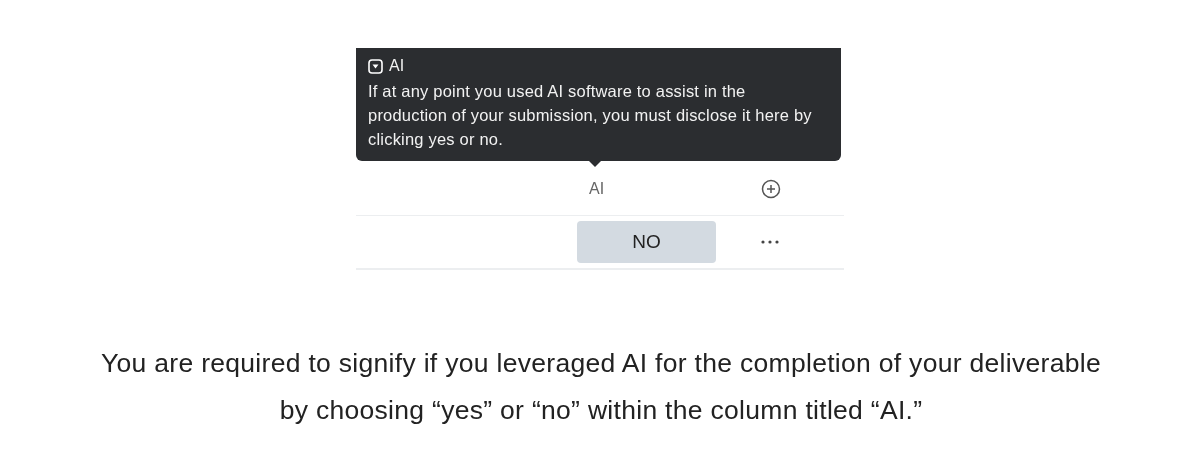 This screenshot has height=452, width=1202. I want to click on caption-text: You are required to signify if you leveraged AI for the completion of your deliverable by choosing “yes” or “no” within the column titled “AI.”, so click(601, 387).